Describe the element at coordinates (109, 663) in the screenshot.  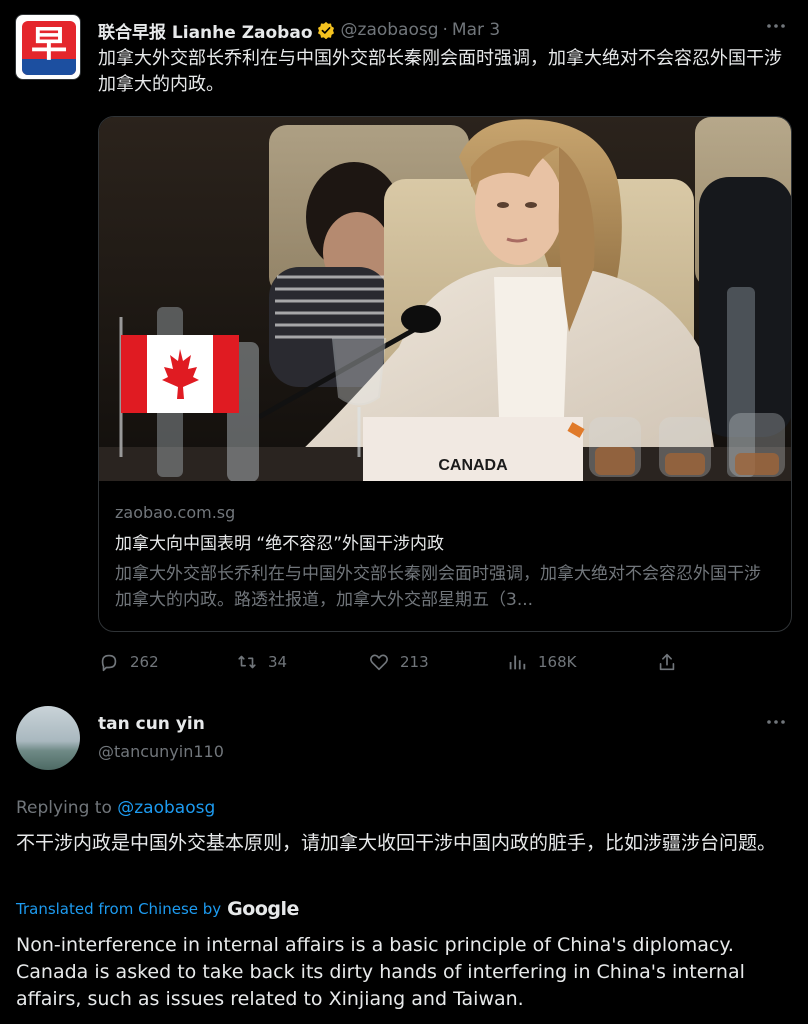
I see `reply-icon` at that location.